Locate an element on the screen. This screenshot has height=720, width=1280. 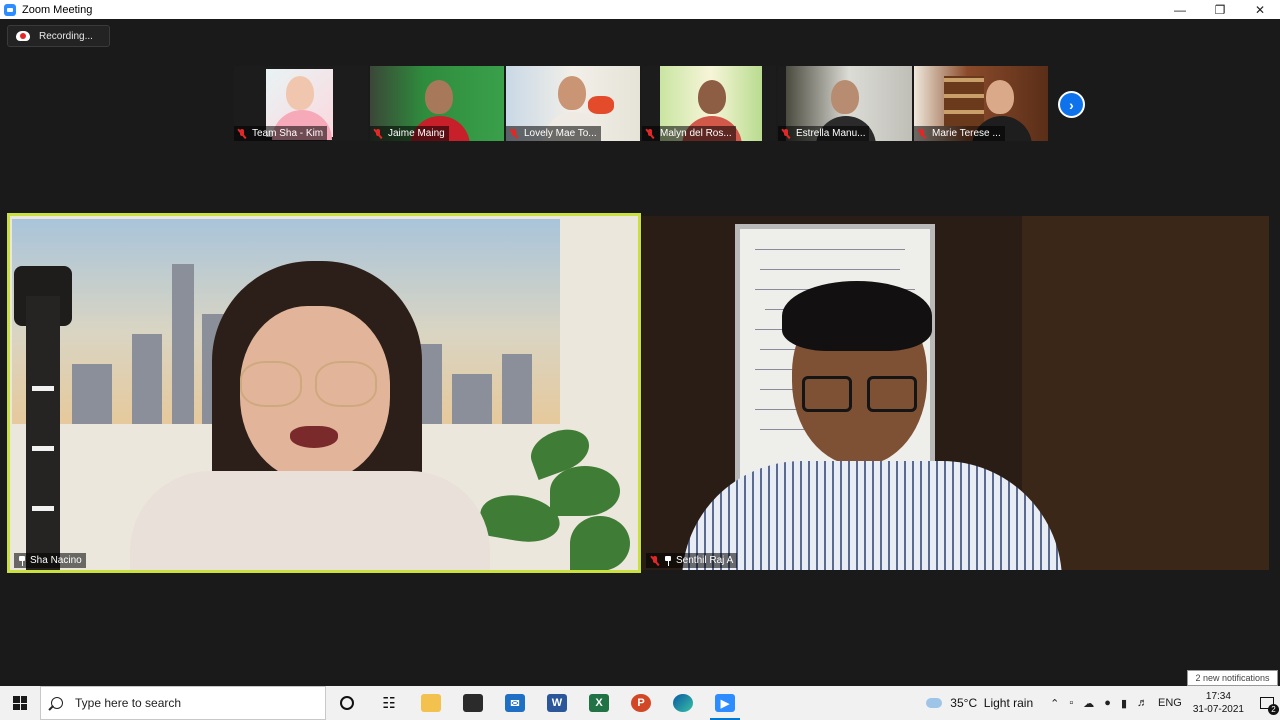
cortana-icon is located at coordinates (347, 703).